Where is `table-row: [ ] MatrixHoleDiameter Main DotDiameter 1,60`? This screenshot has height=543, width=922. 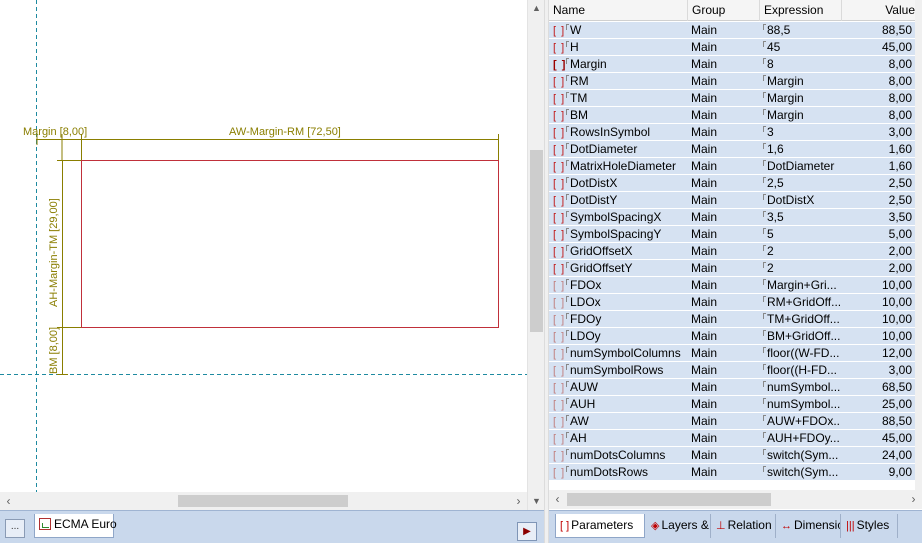 table-row: [ ] MatrixHoleDiameter Main DotDiameter 1,60 is located at coordinates (735, 166).